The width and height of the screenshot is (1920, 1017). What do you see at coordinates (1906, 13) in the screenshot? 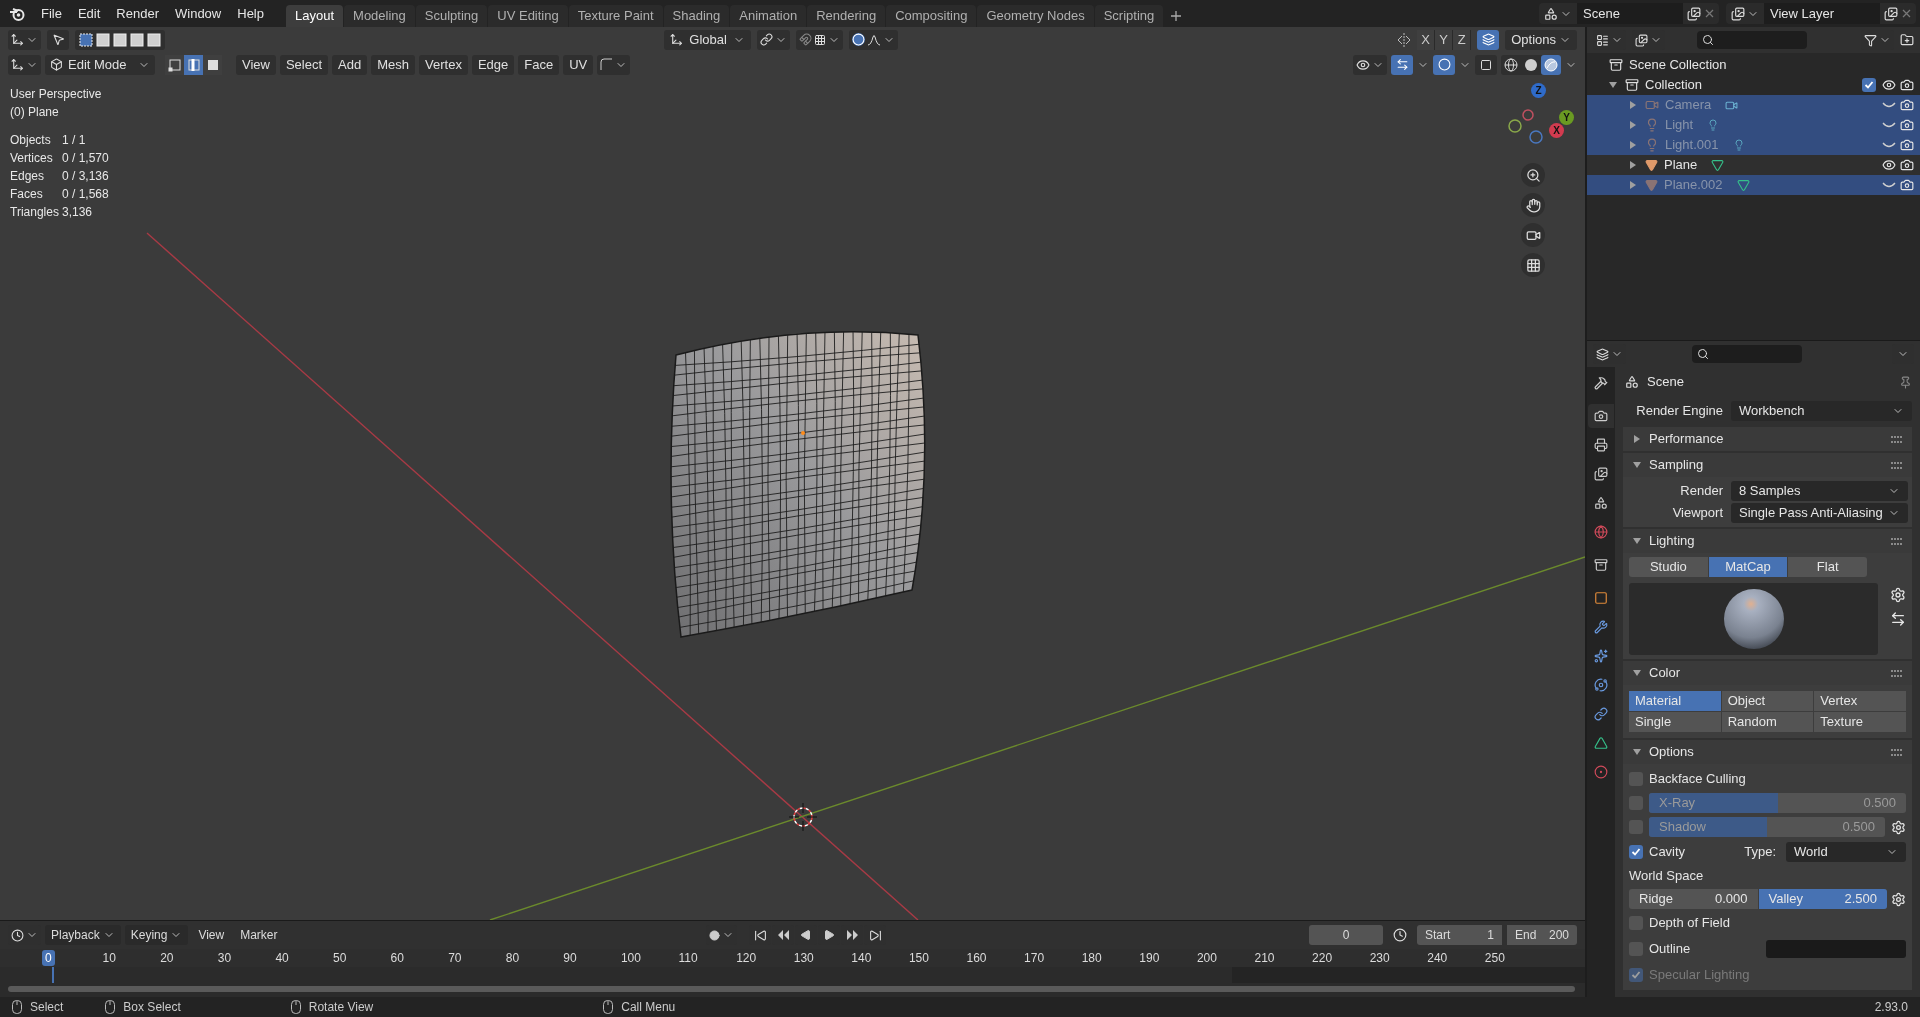
I see `close-icon` at bounding box center [1906, 13].